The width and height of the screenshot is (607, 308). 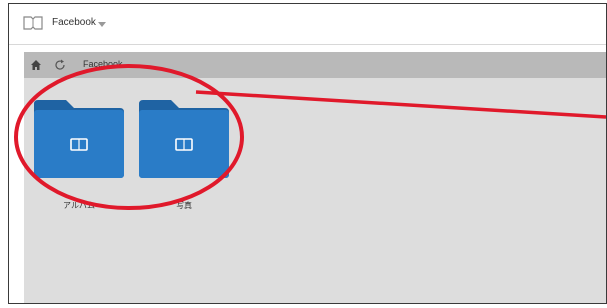 I want to click on toolbar: Facebook, so click(x=315, y=65).